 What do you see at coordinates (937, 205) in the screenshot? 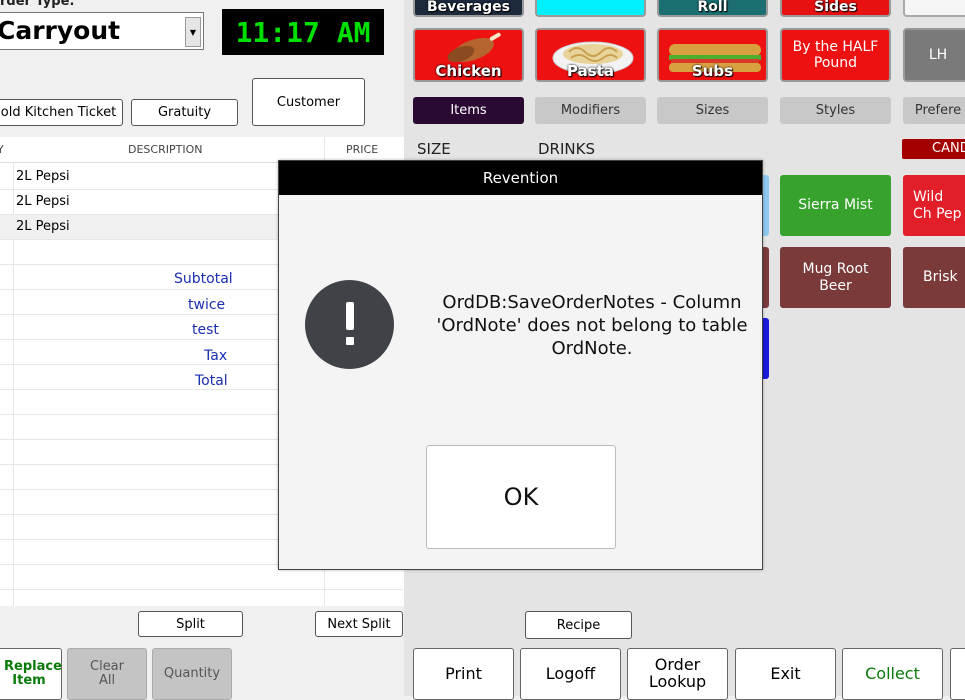
I see `item-label: Wild Ch Pep` at bounding box center [937, 205].